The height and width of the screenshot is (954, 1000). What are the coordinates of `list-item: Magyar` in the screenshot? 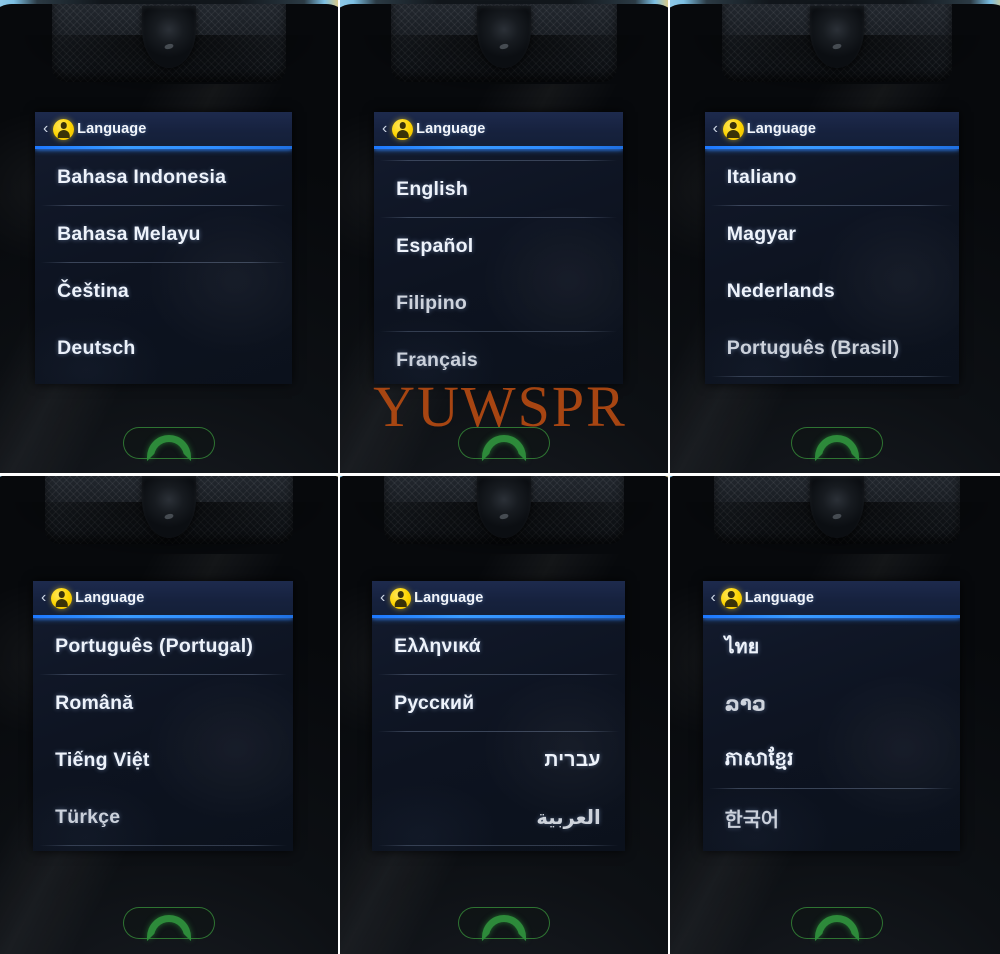 It's located at (832, 234).